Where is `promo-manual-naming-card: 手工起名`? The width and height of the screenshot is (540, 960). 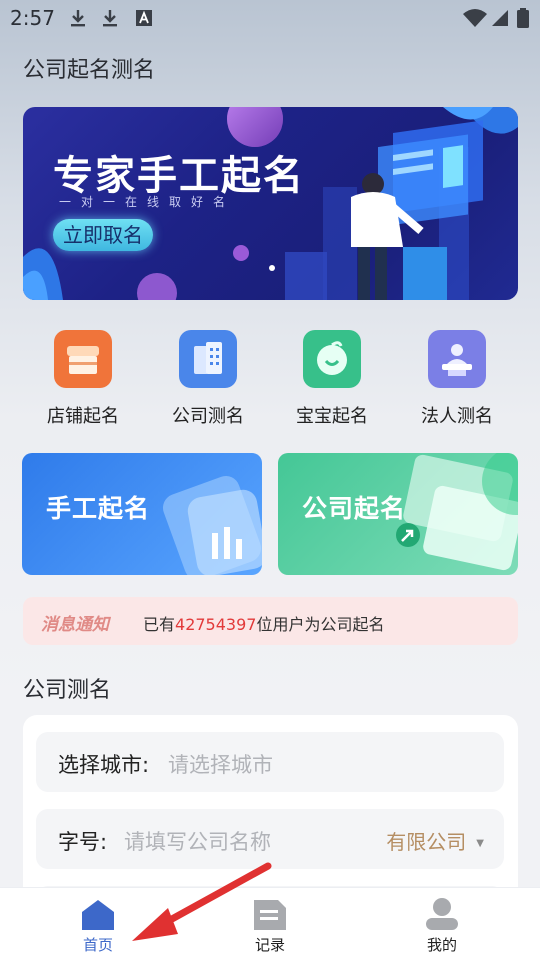 promo-manual-naming-card: 手工起名 is located at coordinates (142, 514).